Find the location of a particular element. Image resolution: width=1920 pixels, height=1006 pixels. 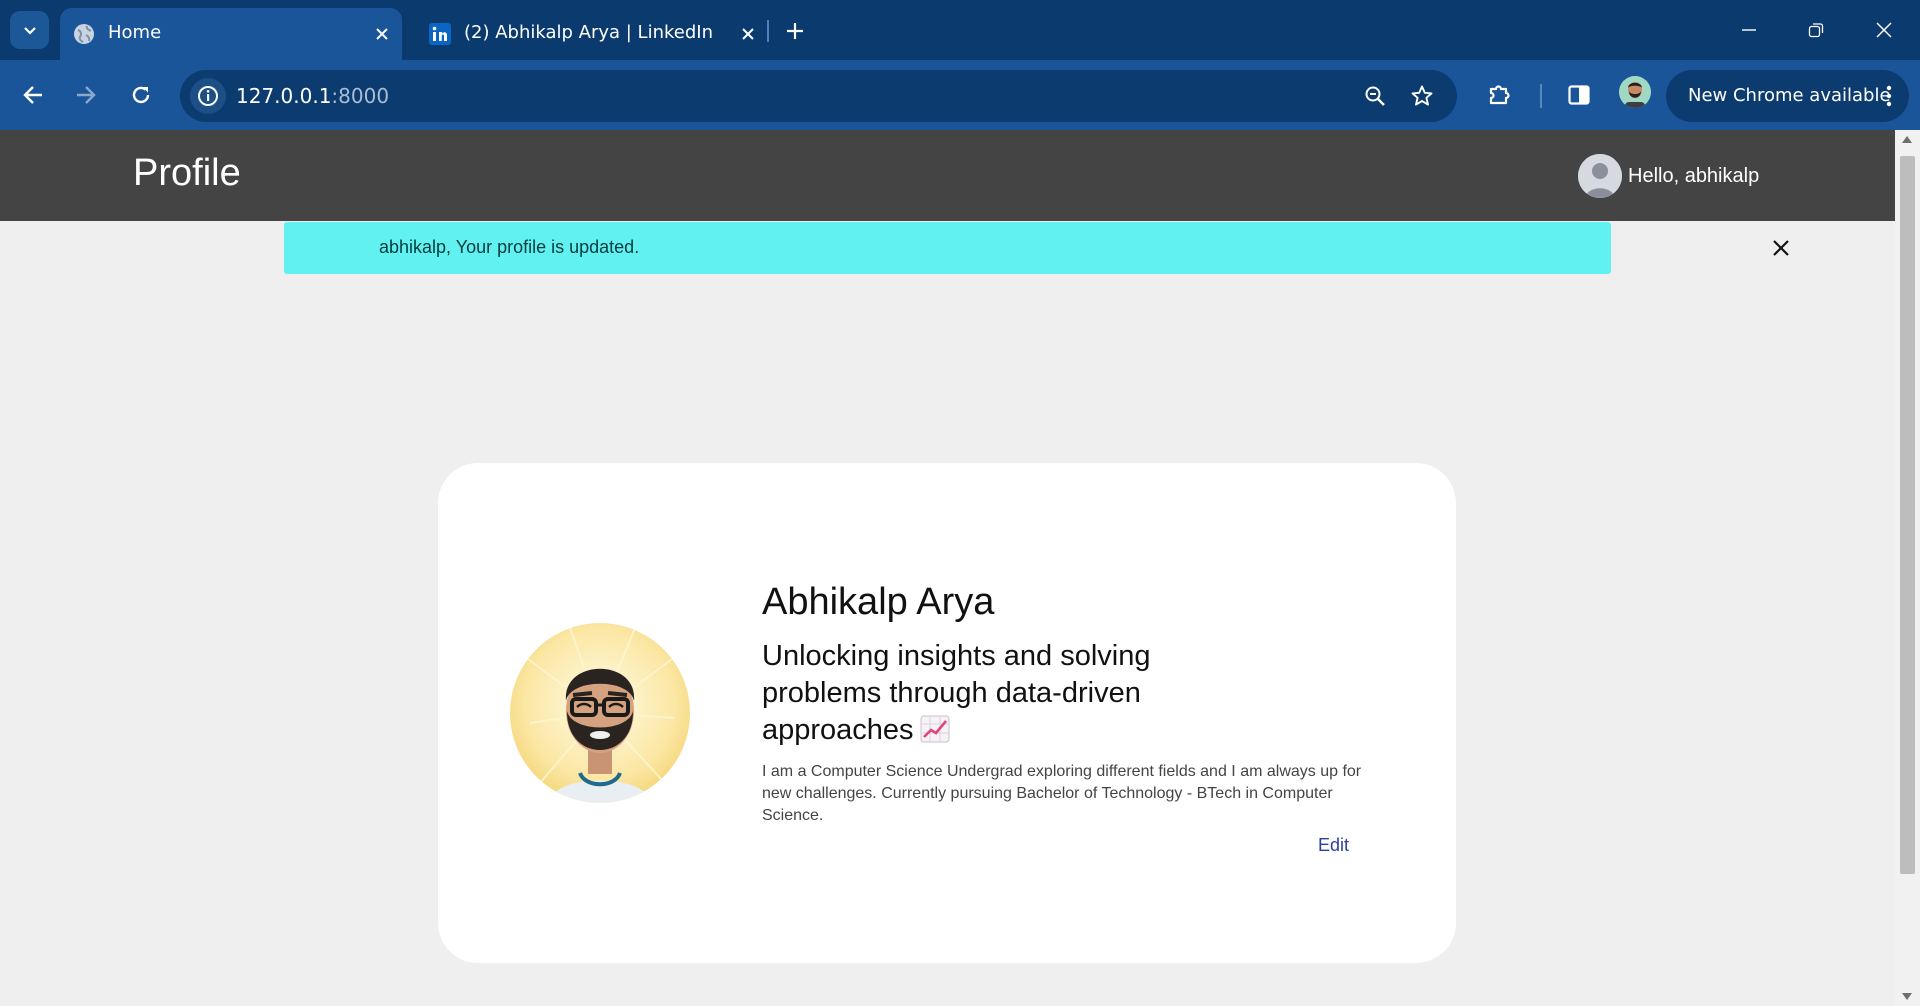

avatar-icon is located at coordinates (1635, 92).